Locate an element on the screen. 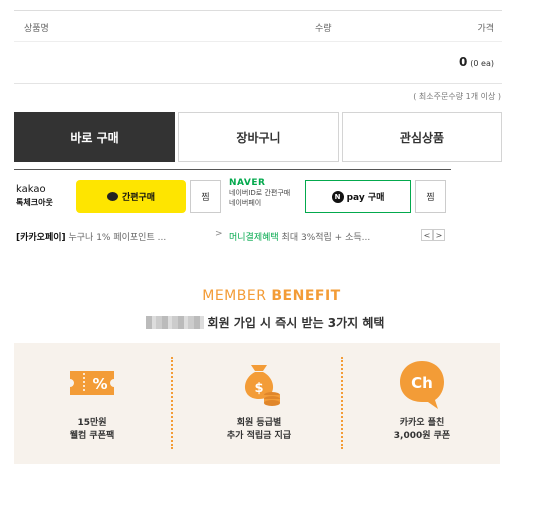  wishlist-button: 관심상품 is located at coordinates (422, 137).